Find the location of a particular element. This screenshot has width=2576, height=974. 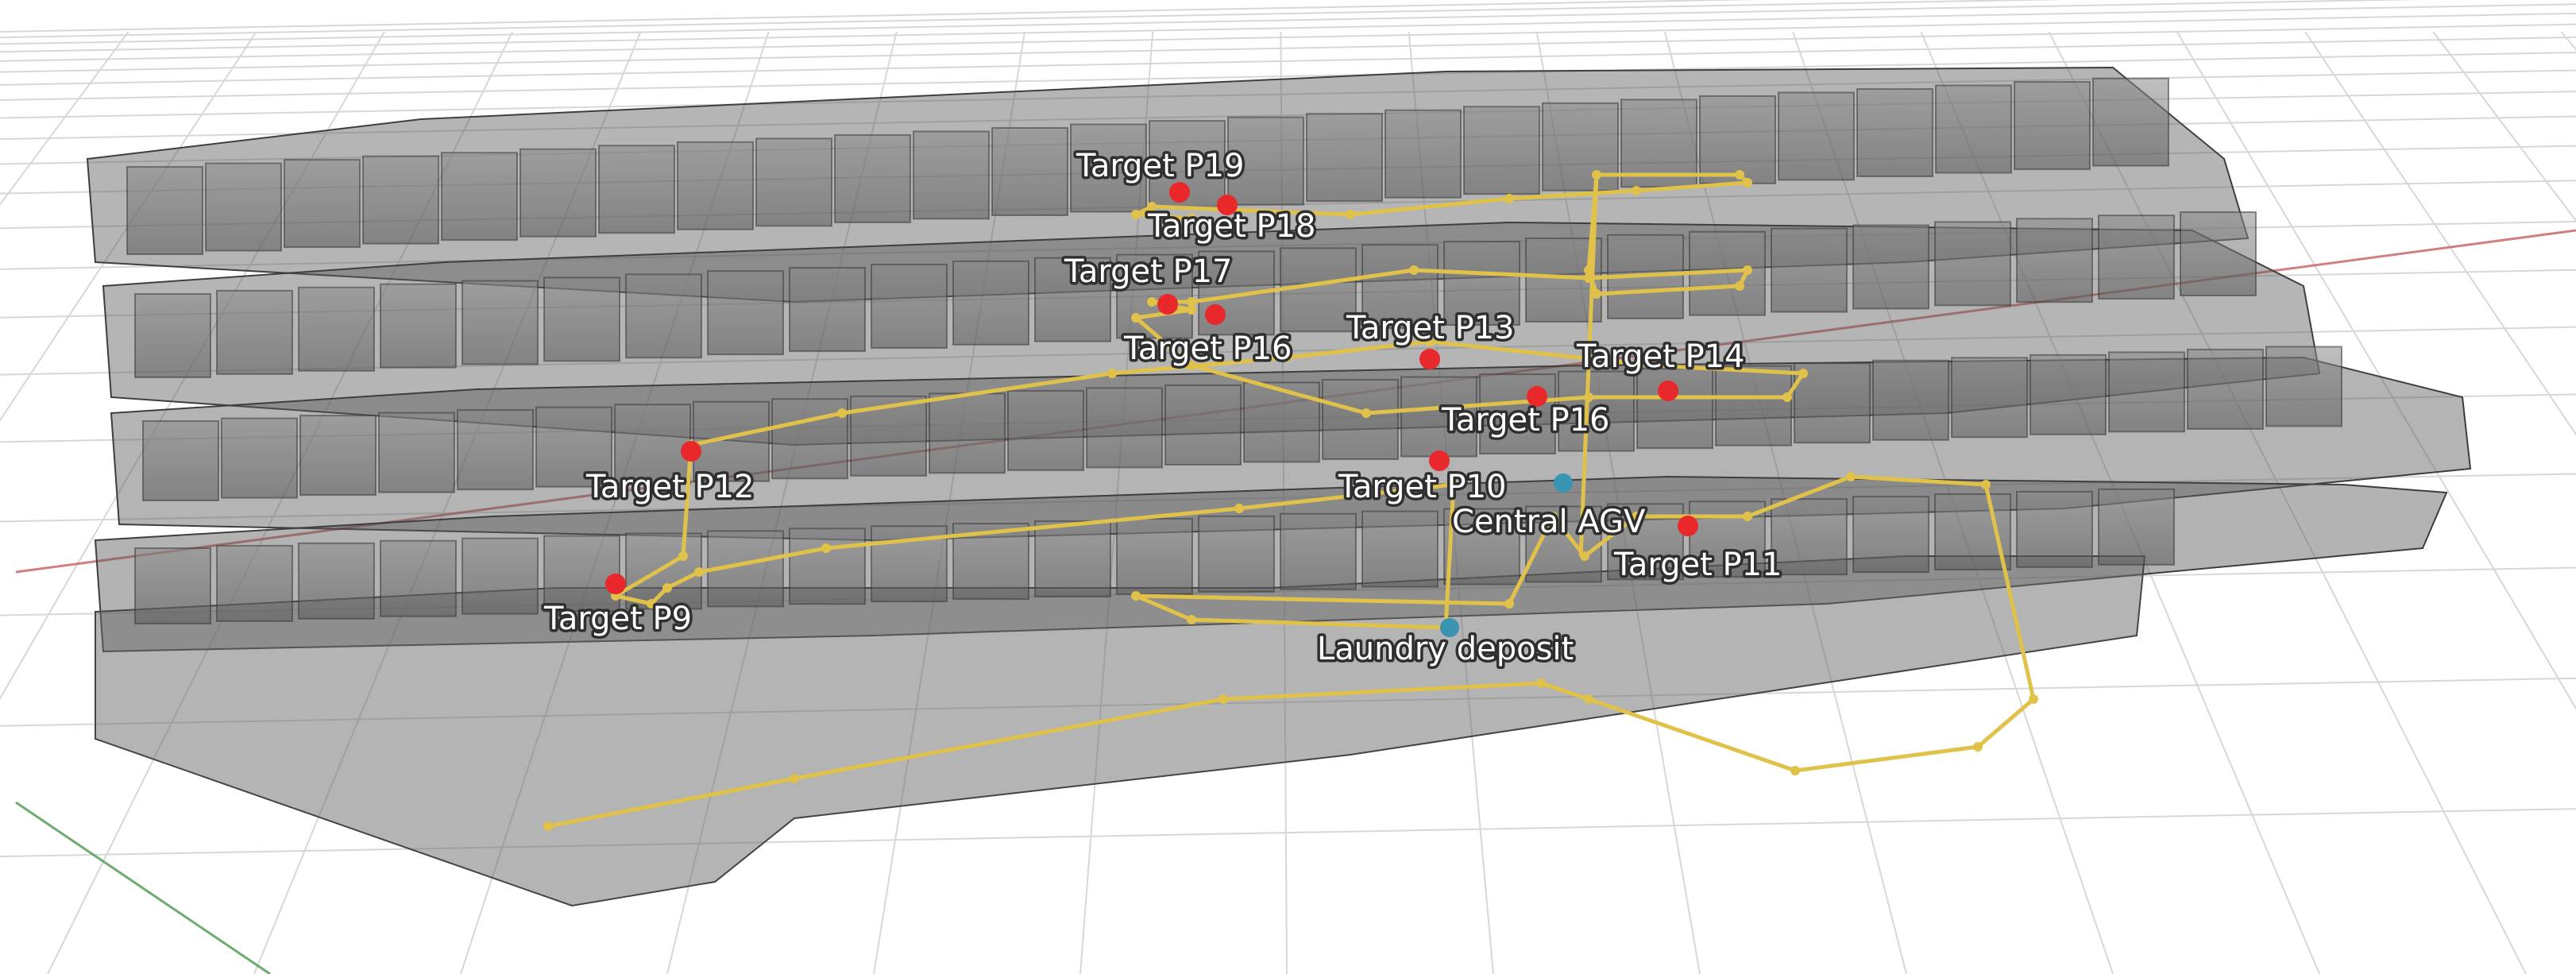

target-marker-p12 is located at coordinates (691, 451).